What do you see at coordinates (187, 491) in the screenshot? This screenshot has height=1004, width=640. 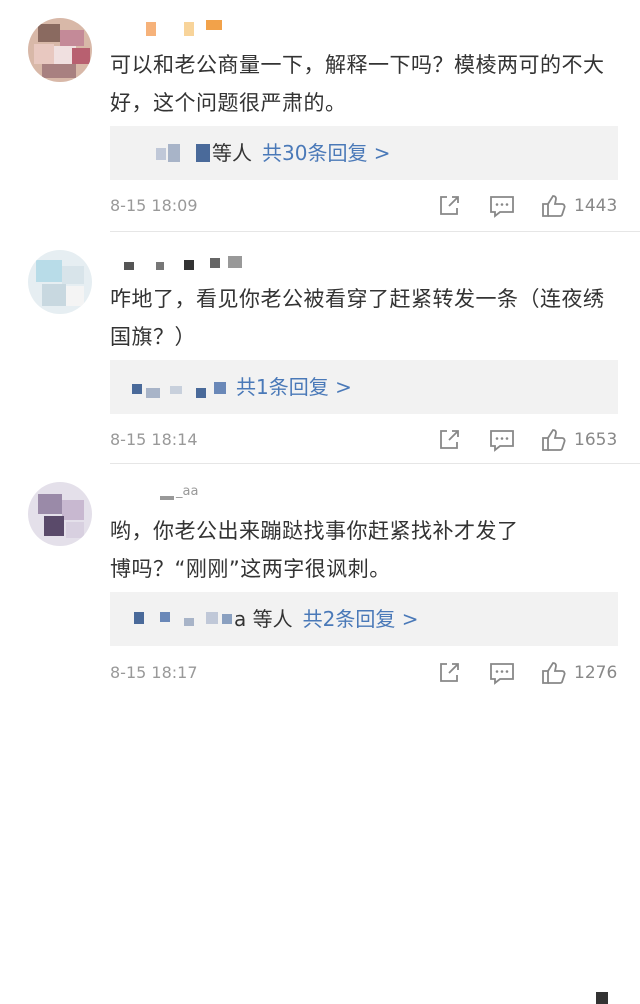 I see `username-fragment: _aa` at bounding box center [187, 491].